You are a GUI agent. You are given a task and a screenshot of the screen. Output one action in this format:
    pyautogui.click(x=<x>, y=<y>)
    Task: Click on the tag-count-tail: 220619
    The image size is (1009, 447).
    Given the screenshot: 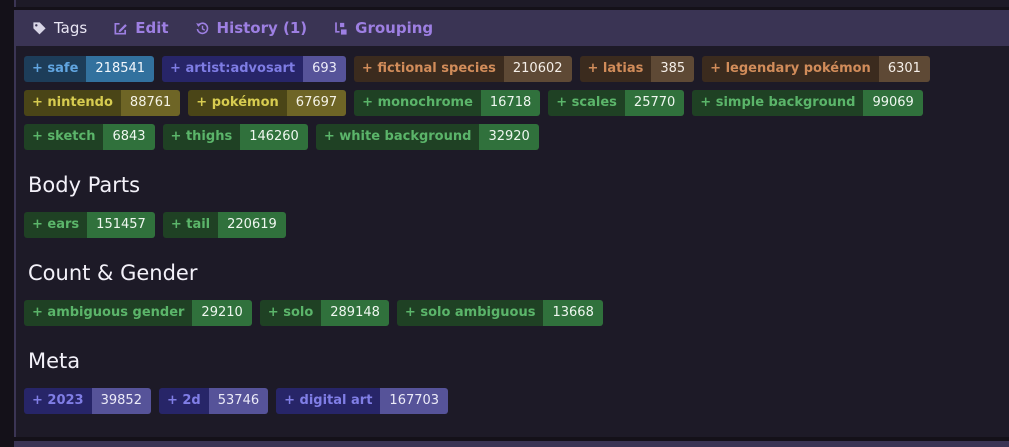 What is the action you would take?
    pyautogui.click(x=252, y=225)
    